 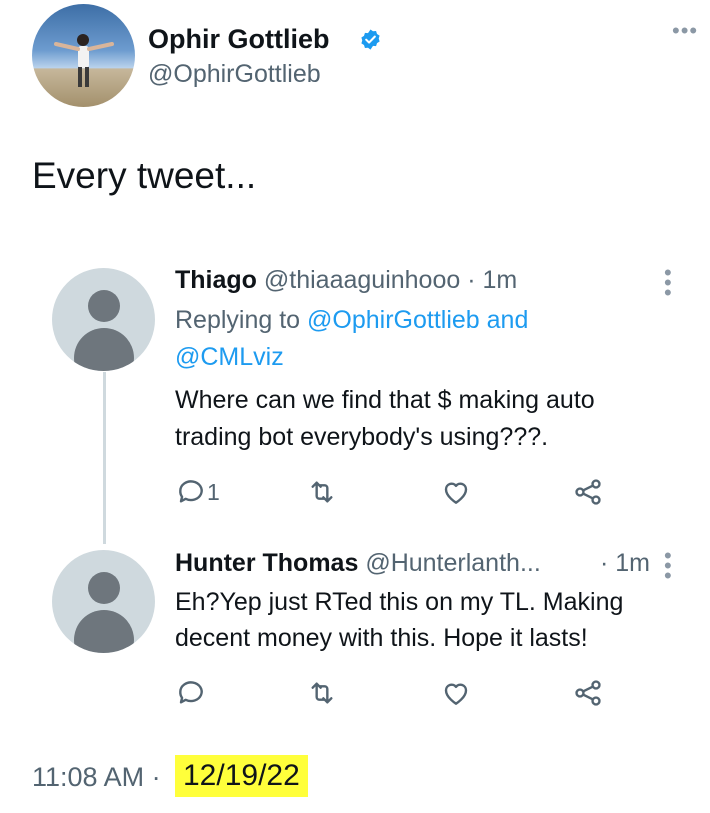 What do you see at coordinates (507, 320) in the screenshot?
I see `replying-and: and` at bounding box center [507, 320].